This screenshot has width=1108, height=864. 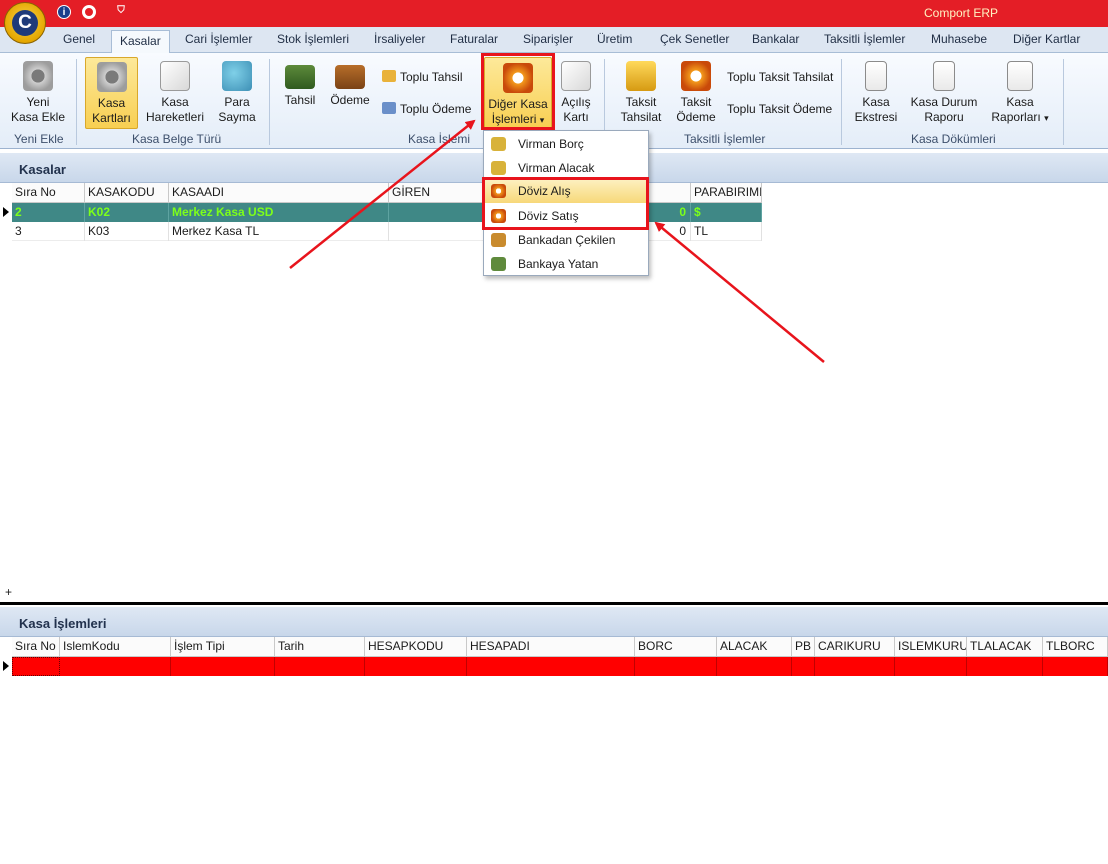 What do you see at coordinates (614, 39) in the screenshot?
I see `tab-uretim: Üretim` at bounding box center [614, 39].